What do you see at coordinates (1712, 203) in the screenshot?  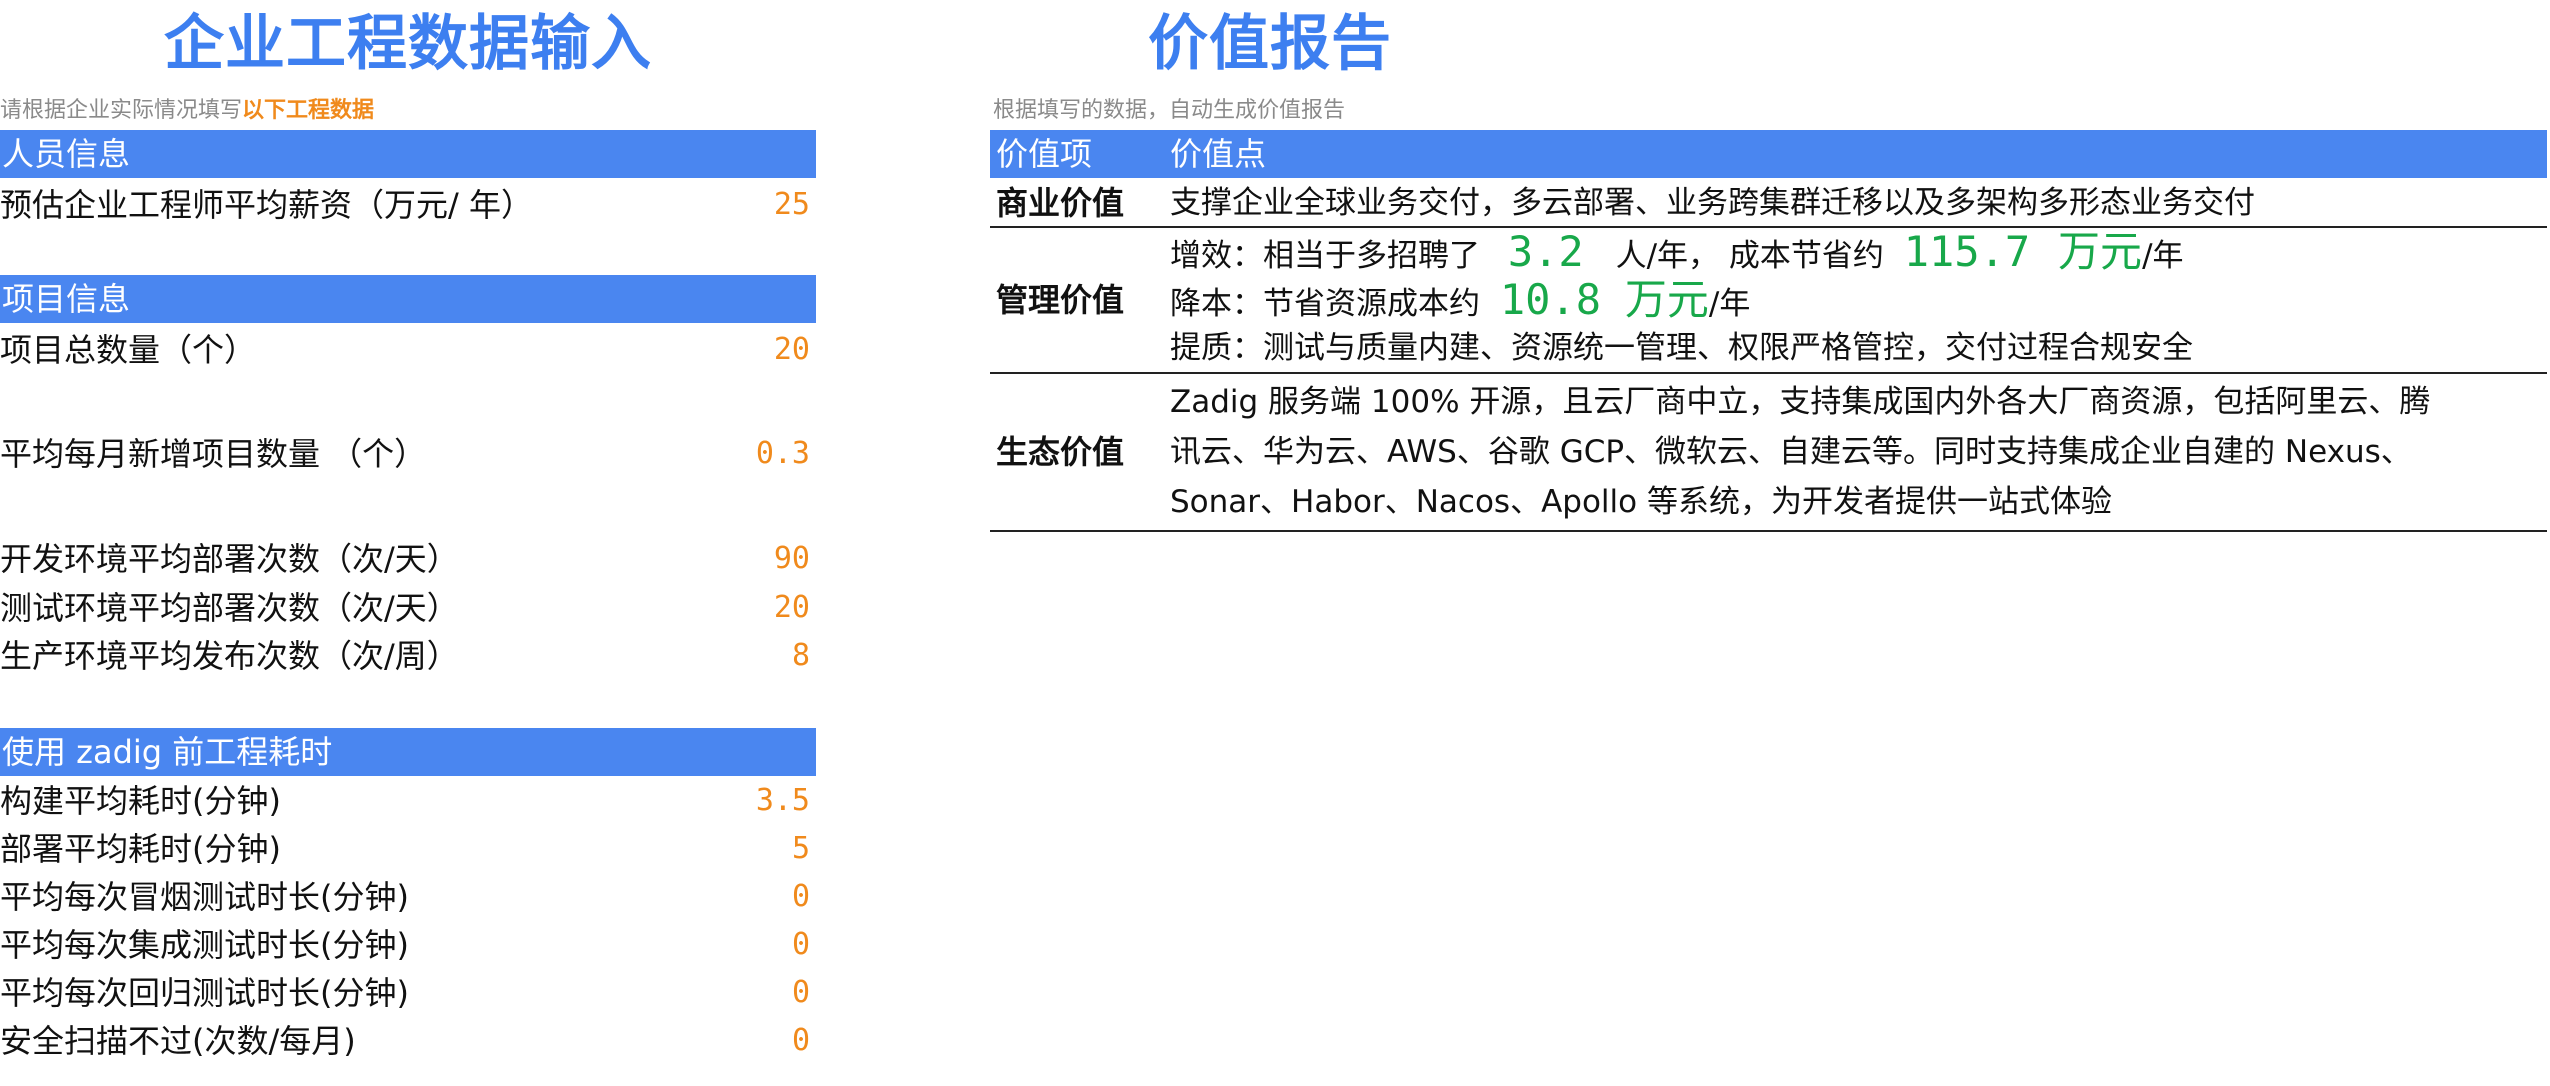 I see `value-point-text: 支撑企业全球业务交付，多云部署、业务跨集群迁移以及多架构多形态业务交付` at bounding box center [1712, 203].